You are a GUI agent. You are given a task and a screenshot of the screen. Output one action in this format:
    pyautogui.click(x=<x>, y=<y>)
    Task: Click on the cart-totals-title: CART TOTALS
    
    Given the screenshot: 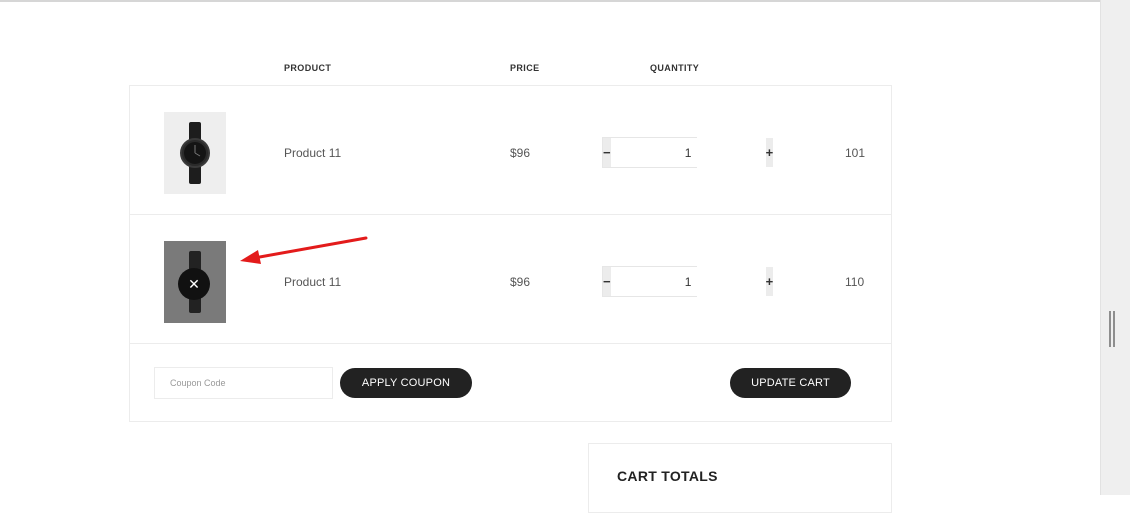 What is the action you would take?
    pyautogui.click(x=667, y=476)
    